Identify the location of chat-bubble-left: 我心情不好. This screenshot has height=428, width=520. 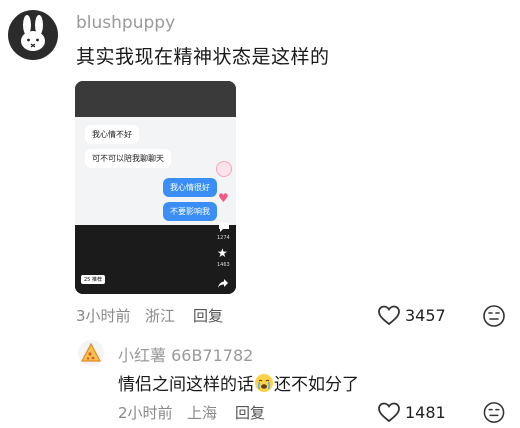
(112, 134).